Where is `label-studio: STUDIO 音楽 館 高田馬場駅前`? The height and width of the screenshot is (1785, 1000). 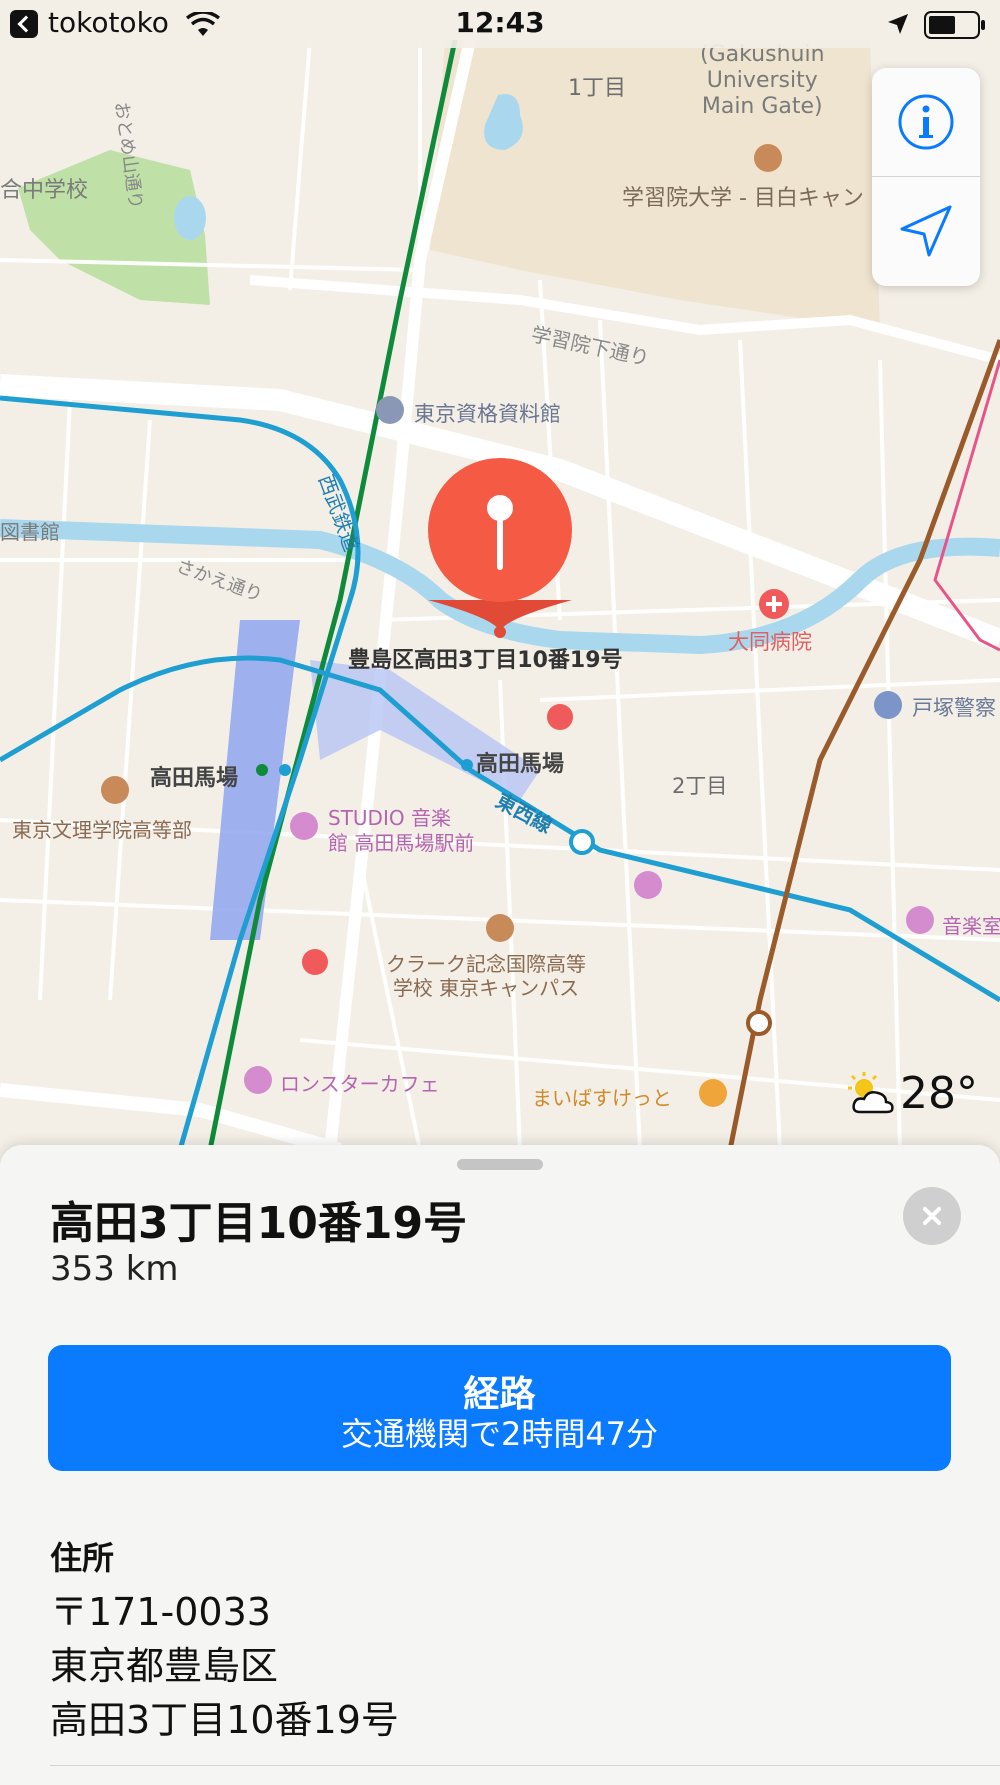 label-studio: STUDIO 音楽 館 高田馬場駅前 is located at coordinates (401, 830).